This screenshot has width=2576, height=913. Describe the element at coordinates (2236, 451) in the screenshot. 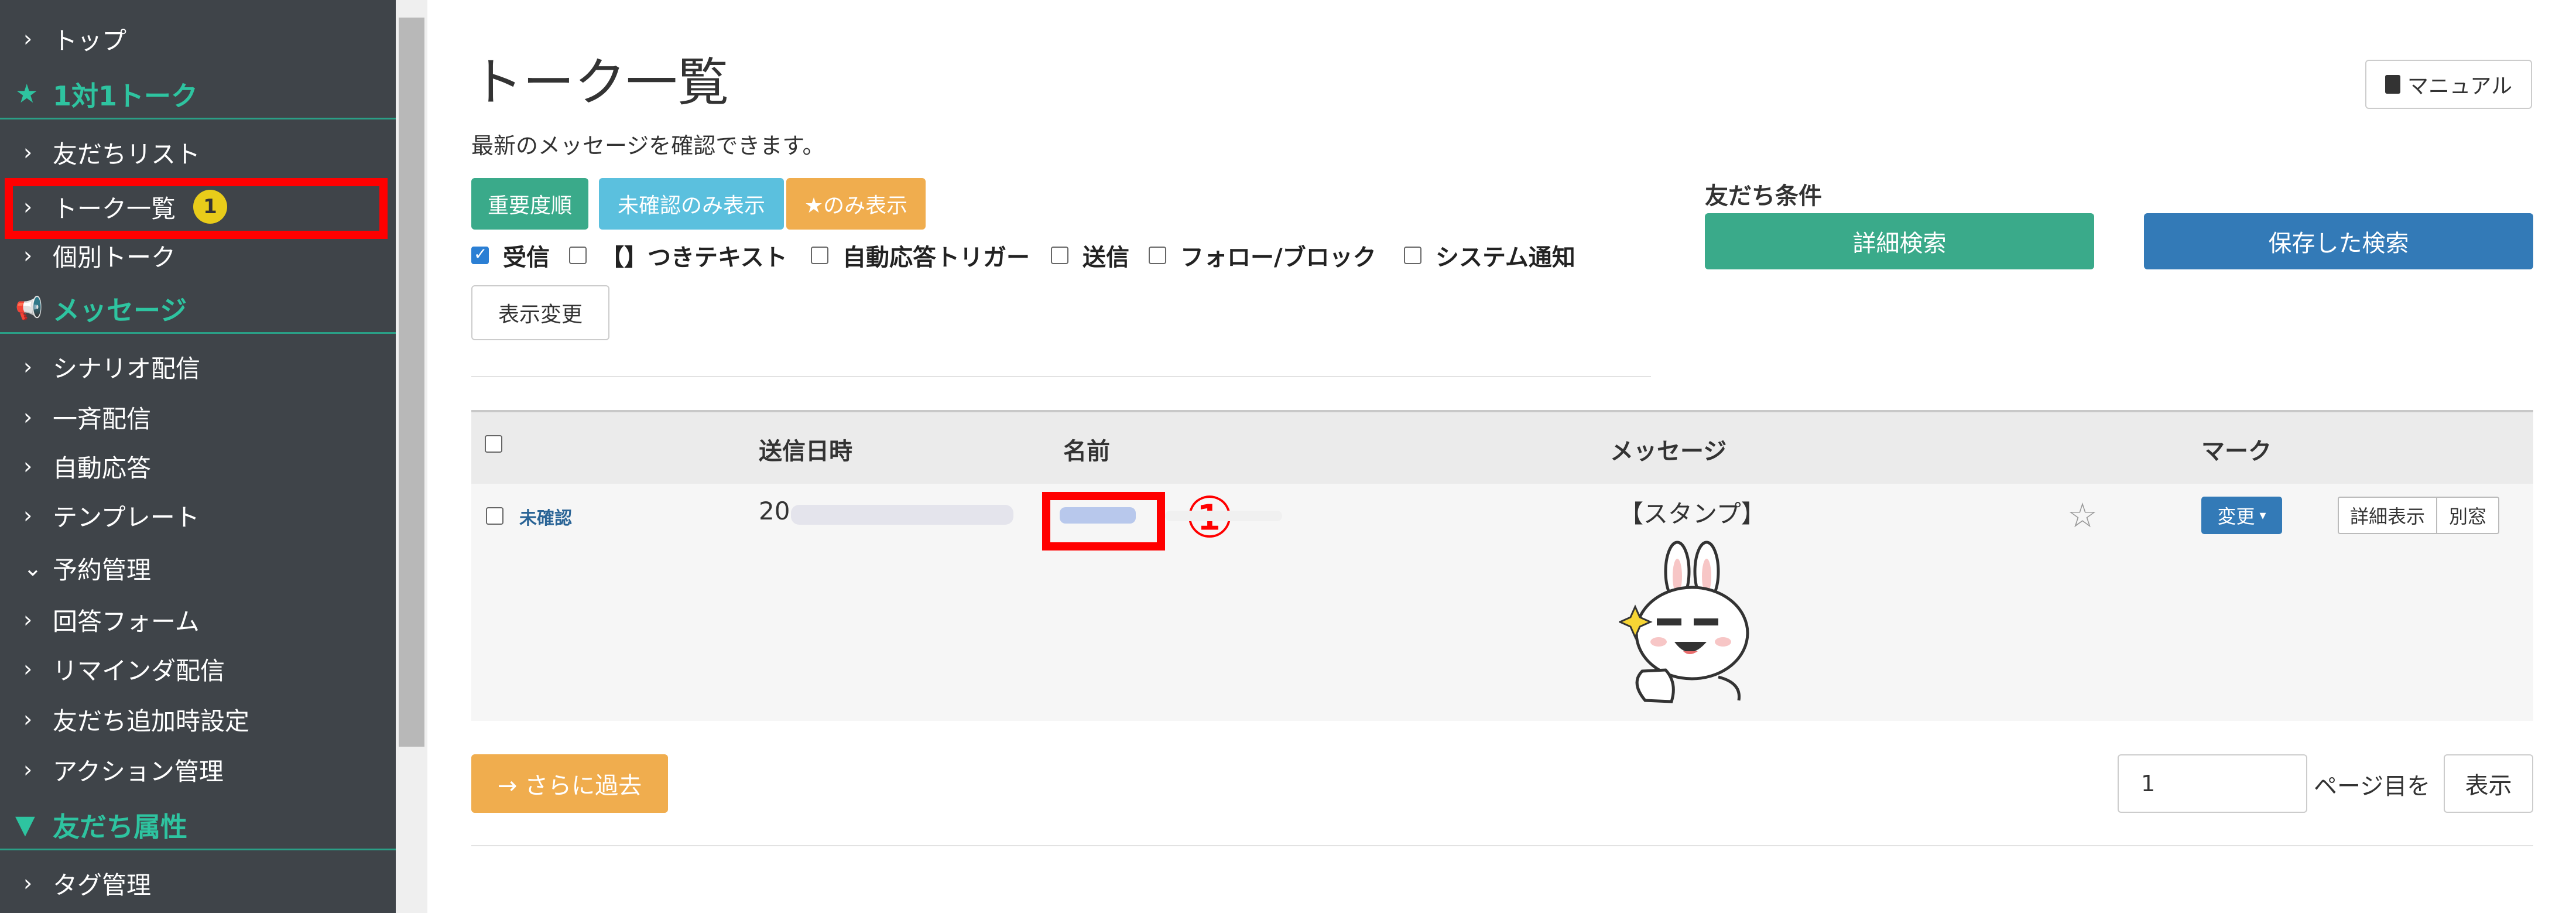

I see `column-header-mark: マーク` at that location.